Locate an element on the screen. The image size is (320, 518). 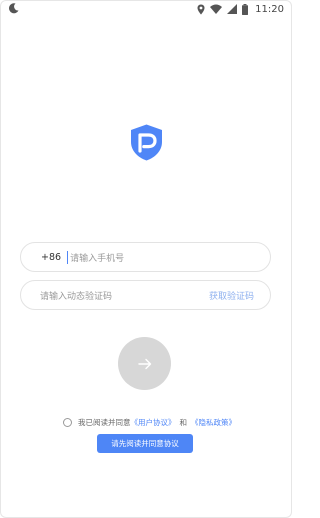
agreement-prefix: 我已阅读并同意 is located at coordinates (104, 422).